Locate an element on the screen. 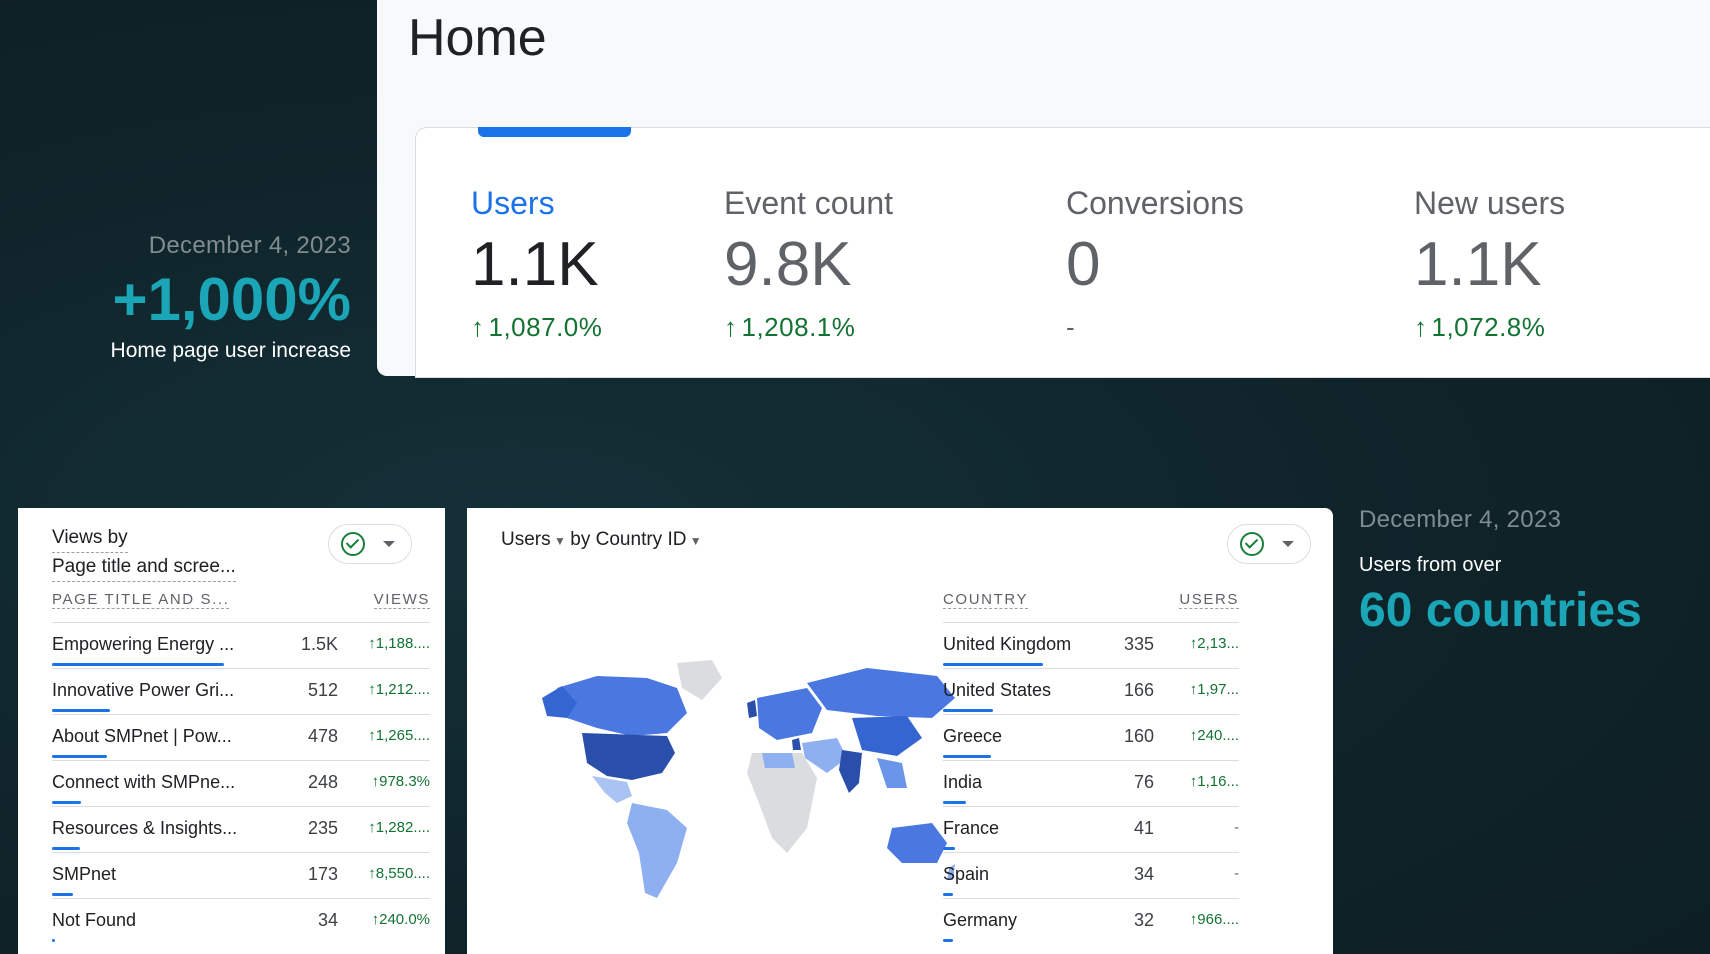  row-value: 335 is located at coordinates (1138, 644).